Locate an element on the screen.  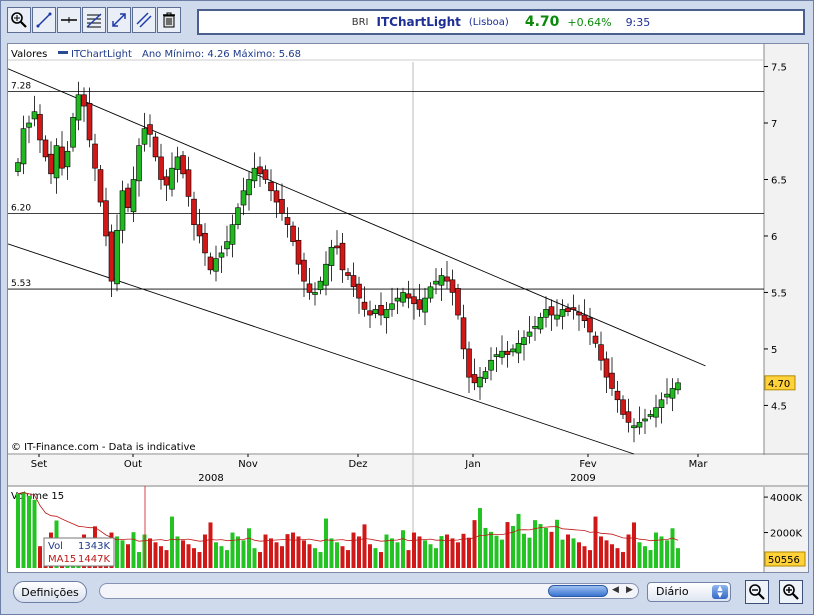
time-scrollbar: ◀ ▶ is located at coordinates (369, 591).